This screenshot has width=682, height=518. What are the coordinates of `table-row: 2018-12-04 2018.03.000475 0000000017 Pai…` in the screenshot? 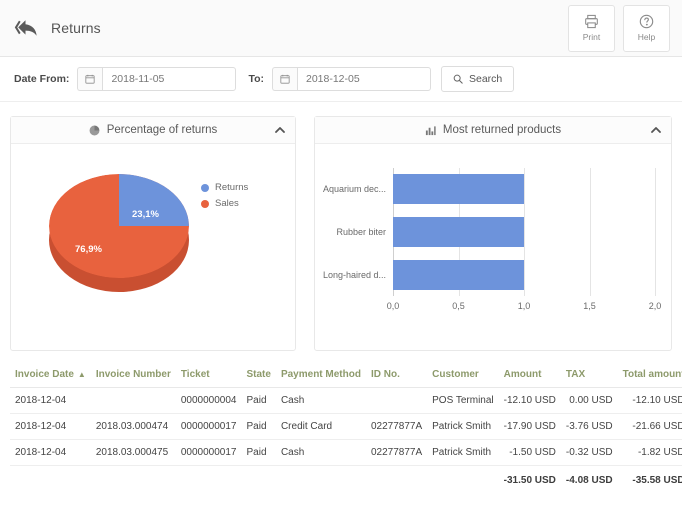 It's located at (346, 452).